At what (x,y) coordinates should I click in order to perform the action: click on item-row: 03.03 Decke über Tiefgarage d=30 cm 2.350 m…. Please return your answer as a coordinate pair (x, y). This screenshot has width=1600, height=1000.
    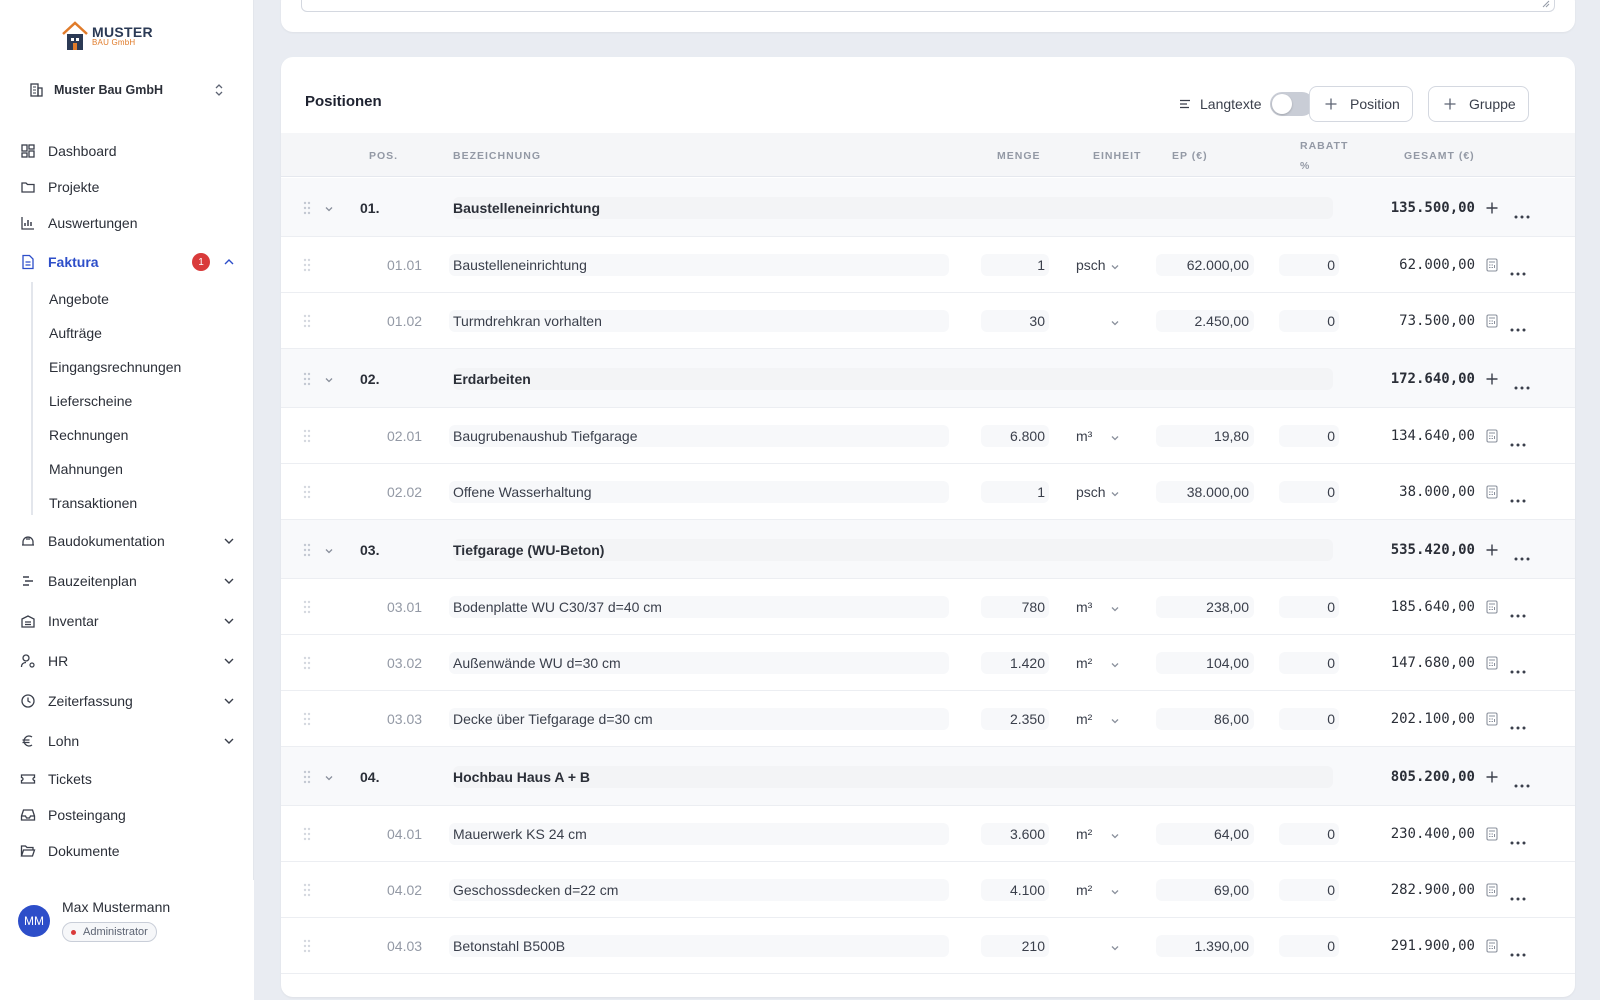
    Looking at the image, I should click on (928, 719).